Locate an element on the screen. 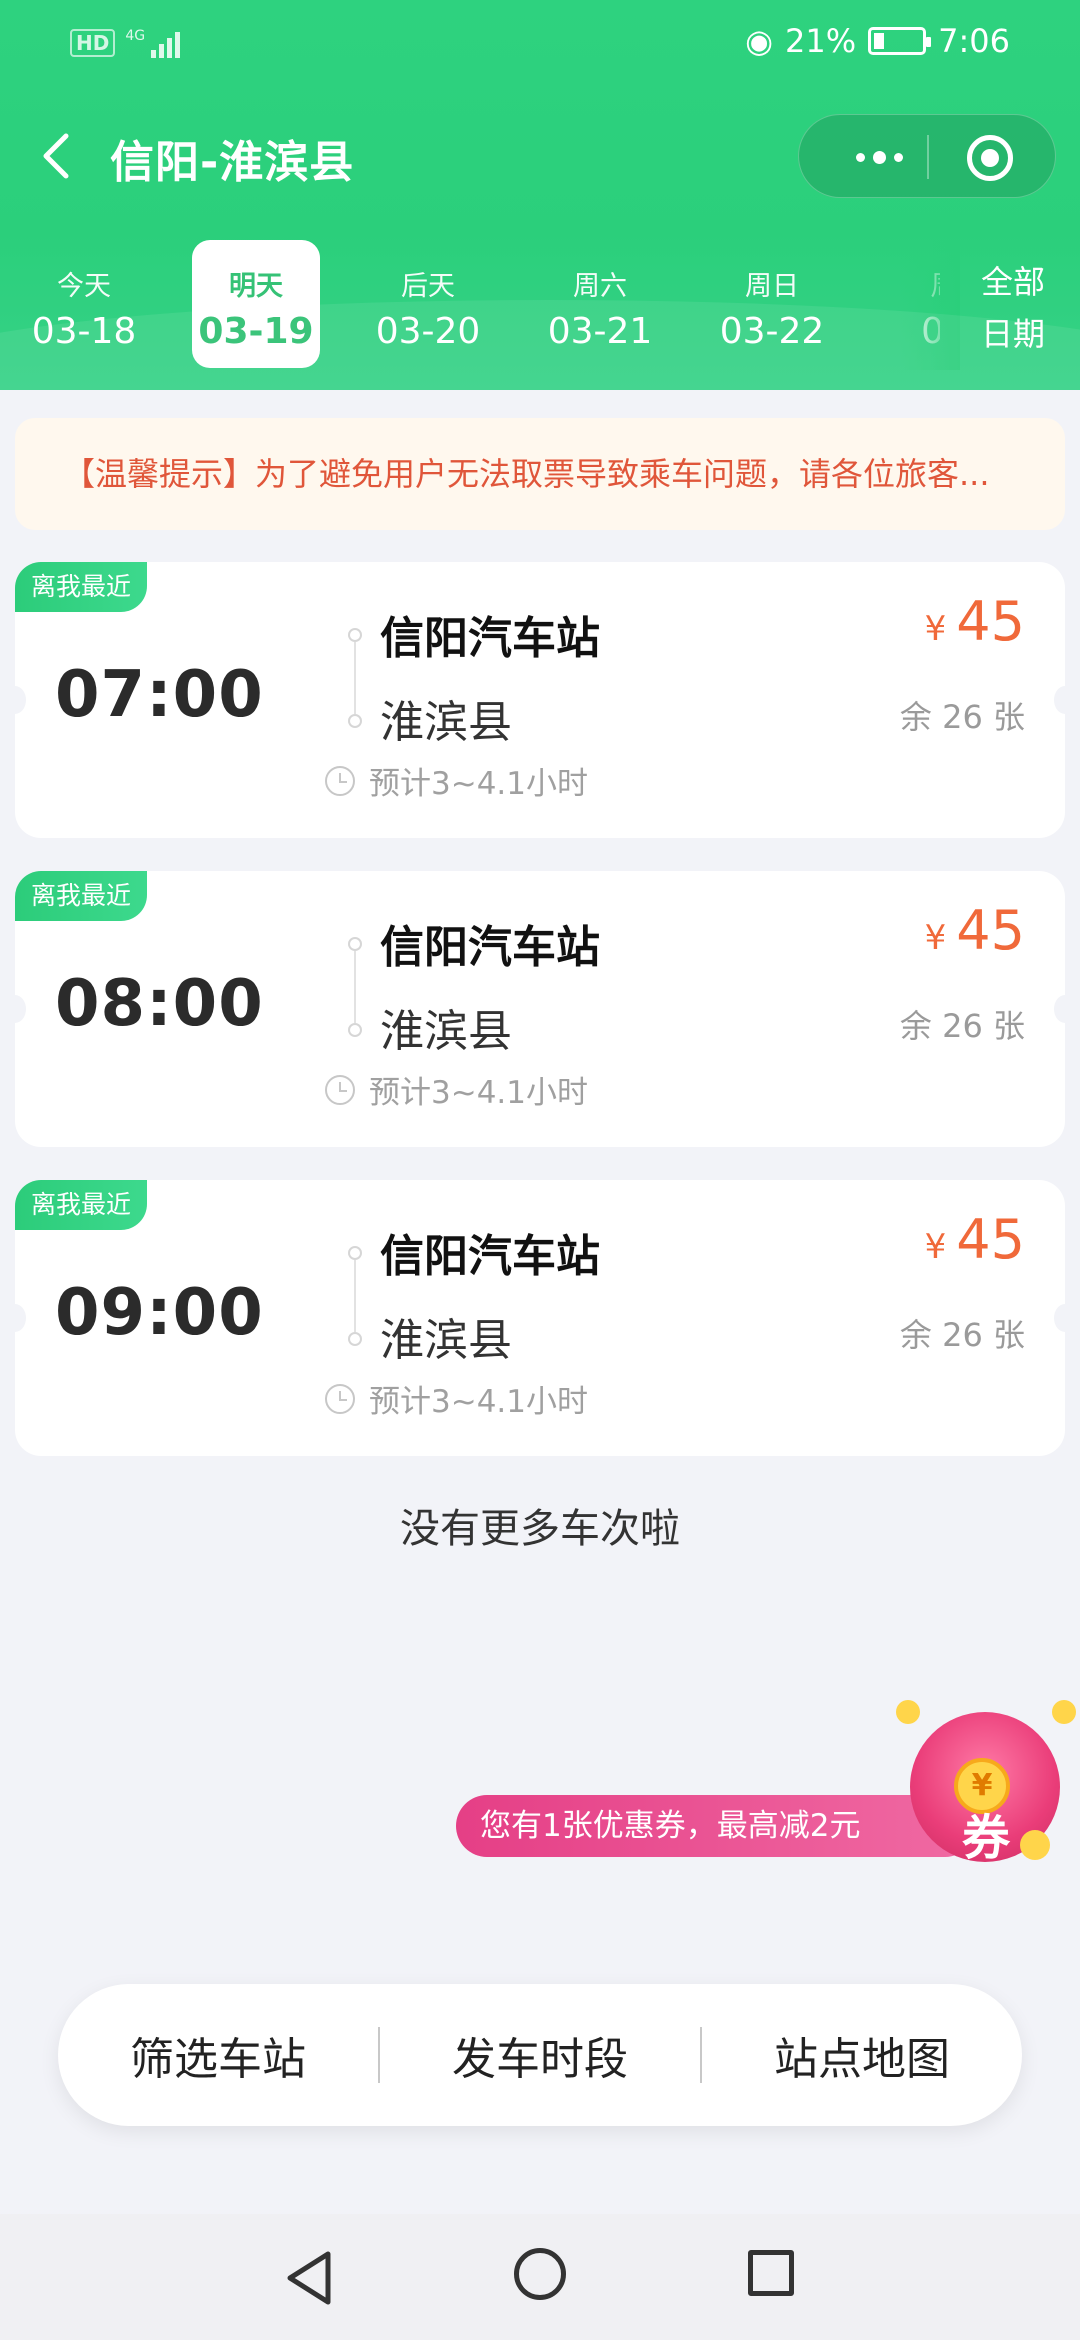 The image size is (1080, 2340). coupon-banner: 您有1张优惠券，最高减2元 is located at coordinates (716, 1826).